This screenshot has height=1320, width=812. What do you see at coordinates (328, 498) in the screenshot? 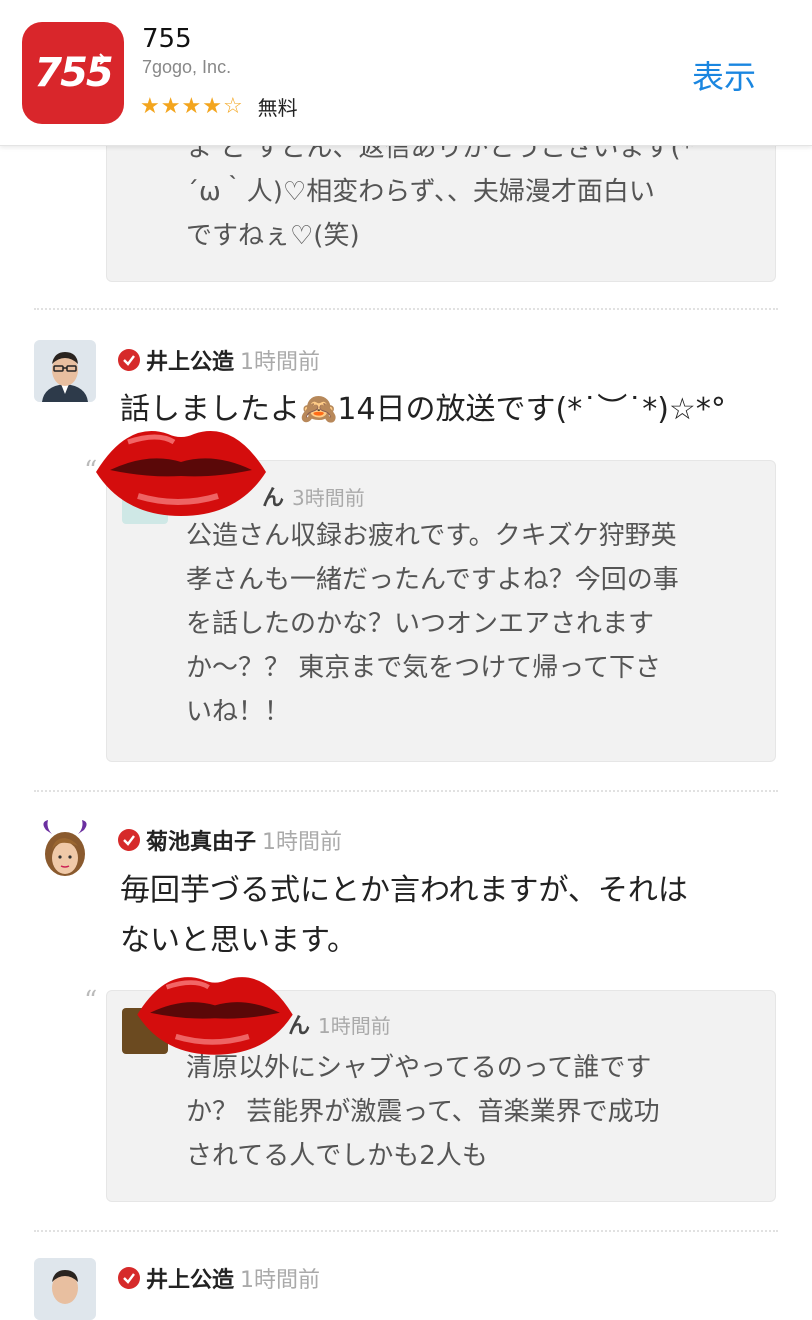
I see `quote-time: 3時間前` at bounding box center [328, 498].